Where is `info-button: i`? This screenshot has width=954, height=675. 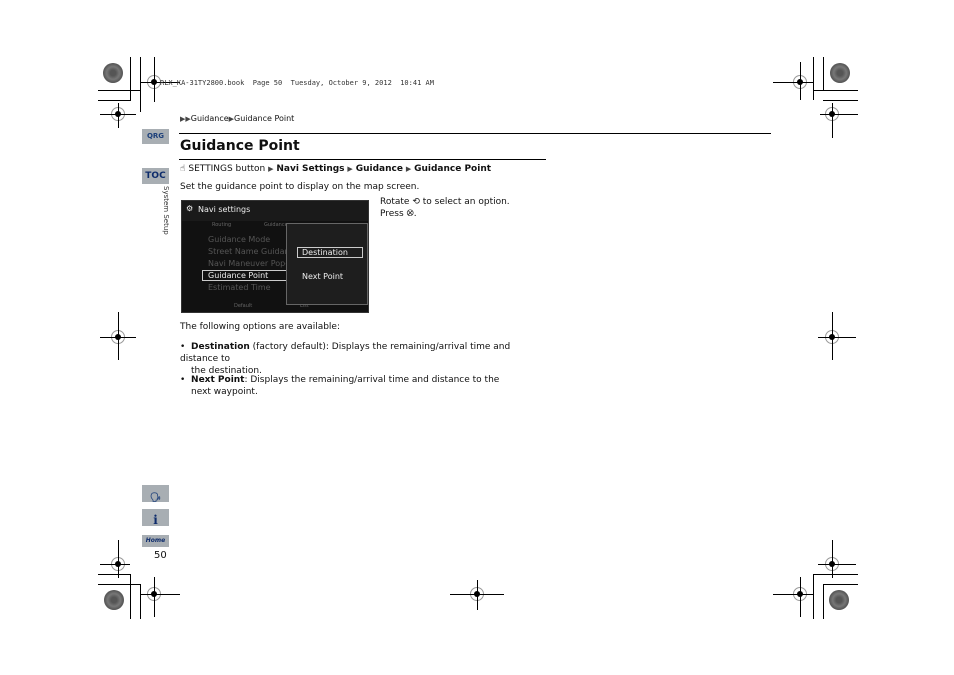
info-button: i is located at coordinates (155, 518).